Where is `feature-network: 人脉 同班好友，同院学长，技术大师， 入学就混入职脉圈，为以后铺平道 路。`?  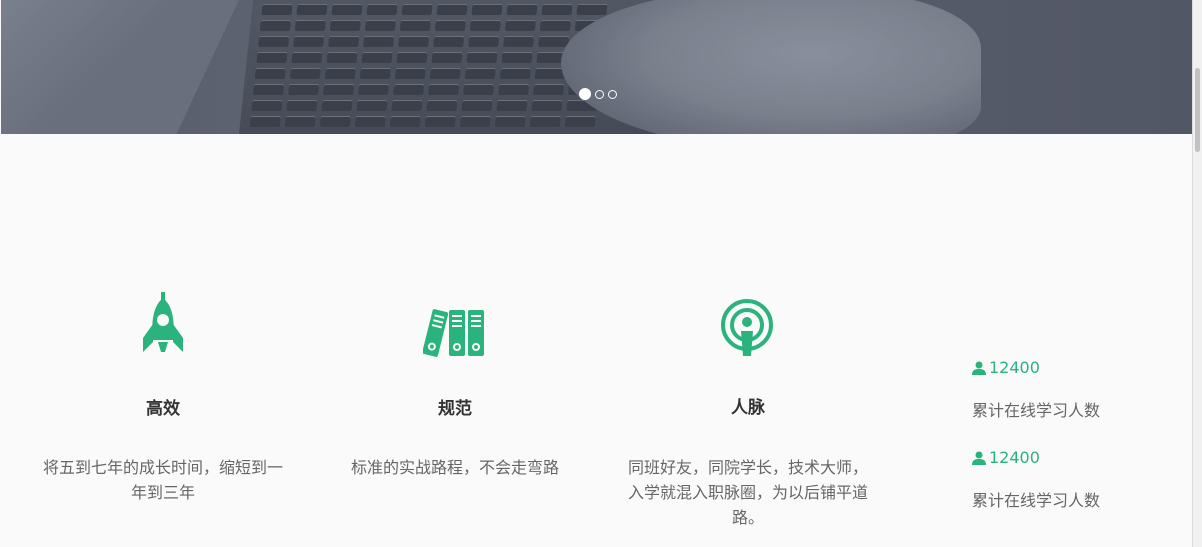
feature-network: 人脉 同班好友，同院学长，技术大师， 入学就混入职脉圈，为以后铺平道 路。 is located at coordinates (748, 410).